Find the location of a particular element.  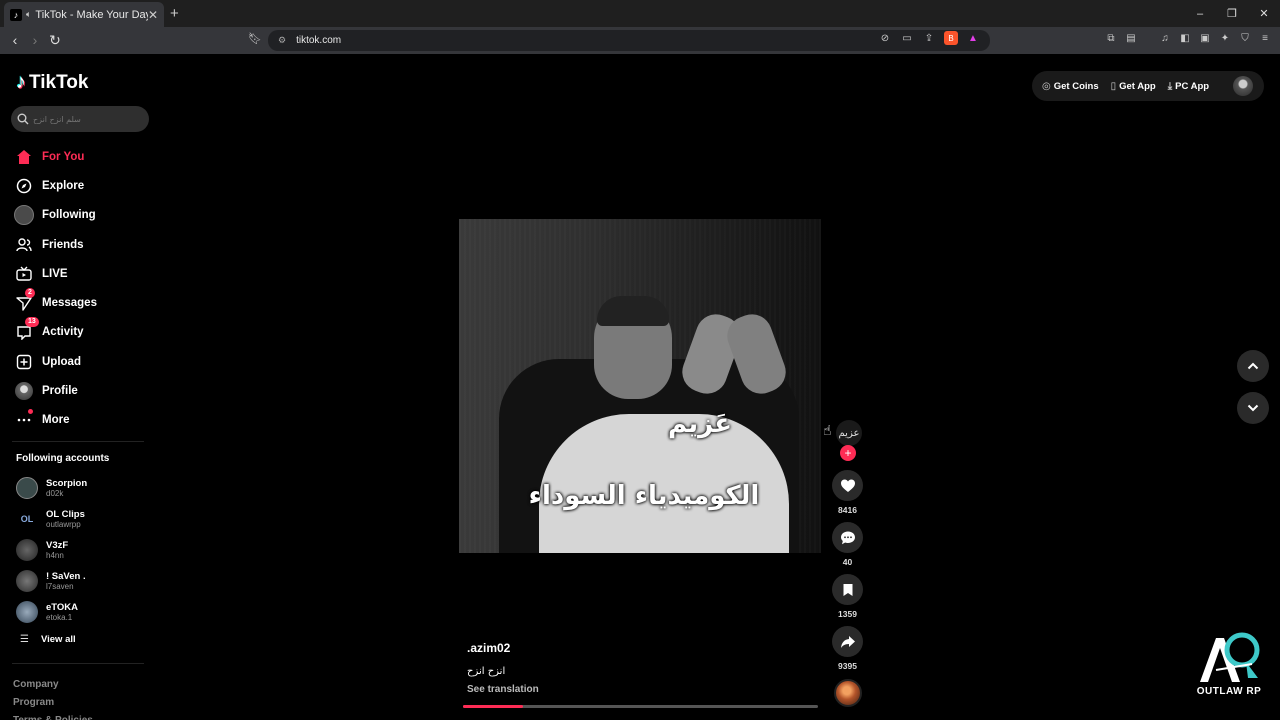

comment-button is located at coordinates (847, 537).